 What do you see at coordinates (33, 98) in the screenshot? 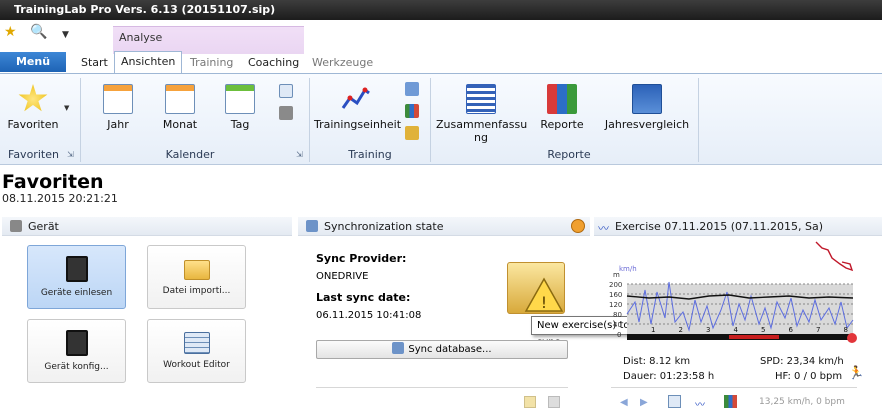
I see `star-icon` at bounding box center [33, 98].